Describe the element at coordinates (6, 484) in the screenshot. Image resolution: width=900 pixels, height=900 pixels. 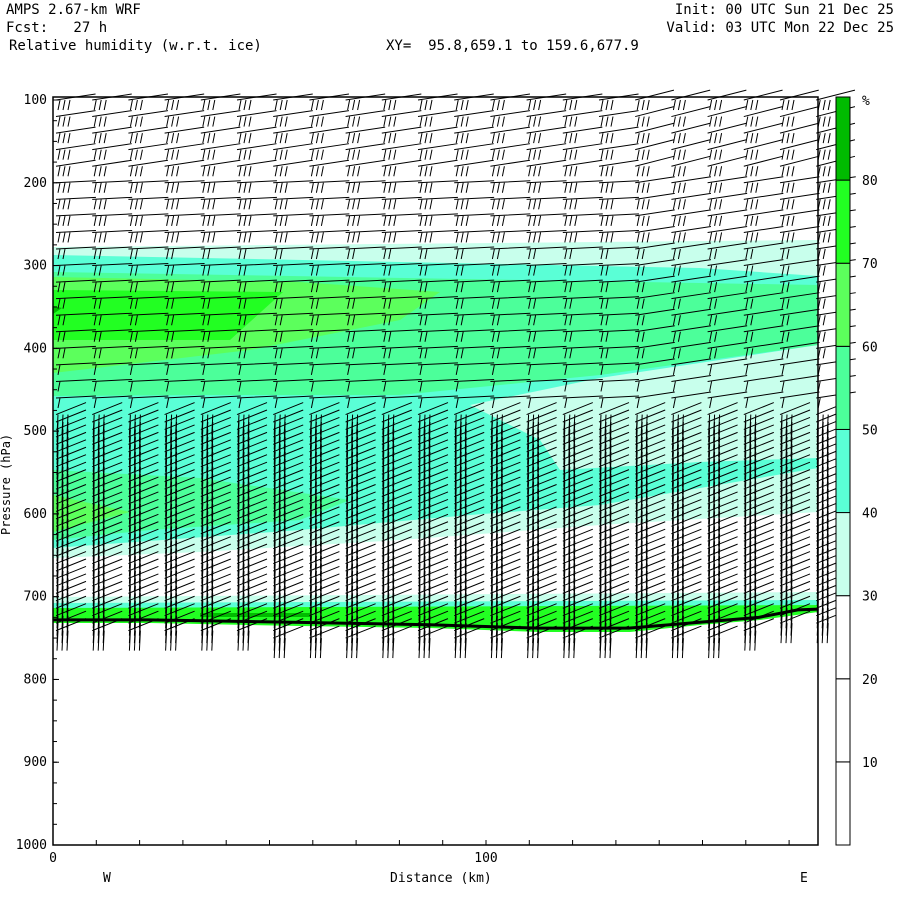
I see `y-axis-label: Pressure (hPa)` at that location.